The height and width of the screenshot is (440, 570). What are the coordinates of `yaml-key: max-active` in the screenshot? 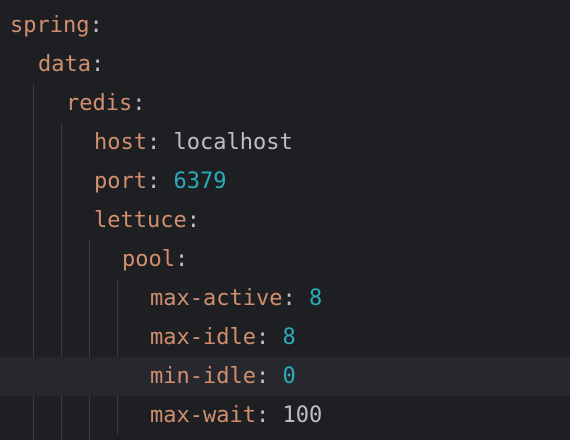 It's located at (216, 298).